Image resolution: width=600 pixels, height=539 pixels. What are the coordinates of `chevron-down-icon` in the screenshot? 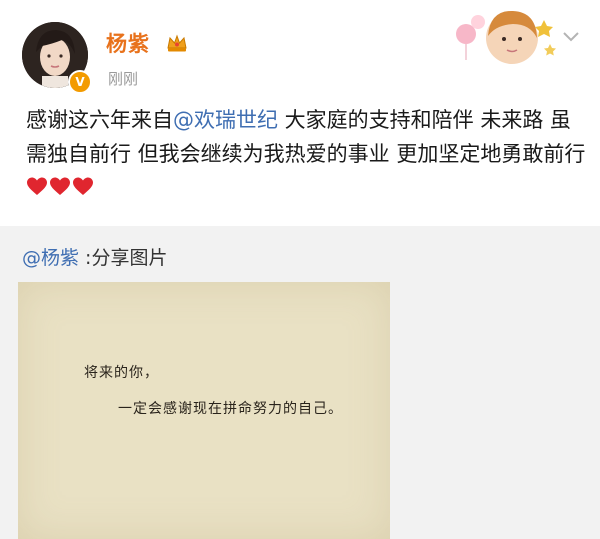 It's located at (571, 37).